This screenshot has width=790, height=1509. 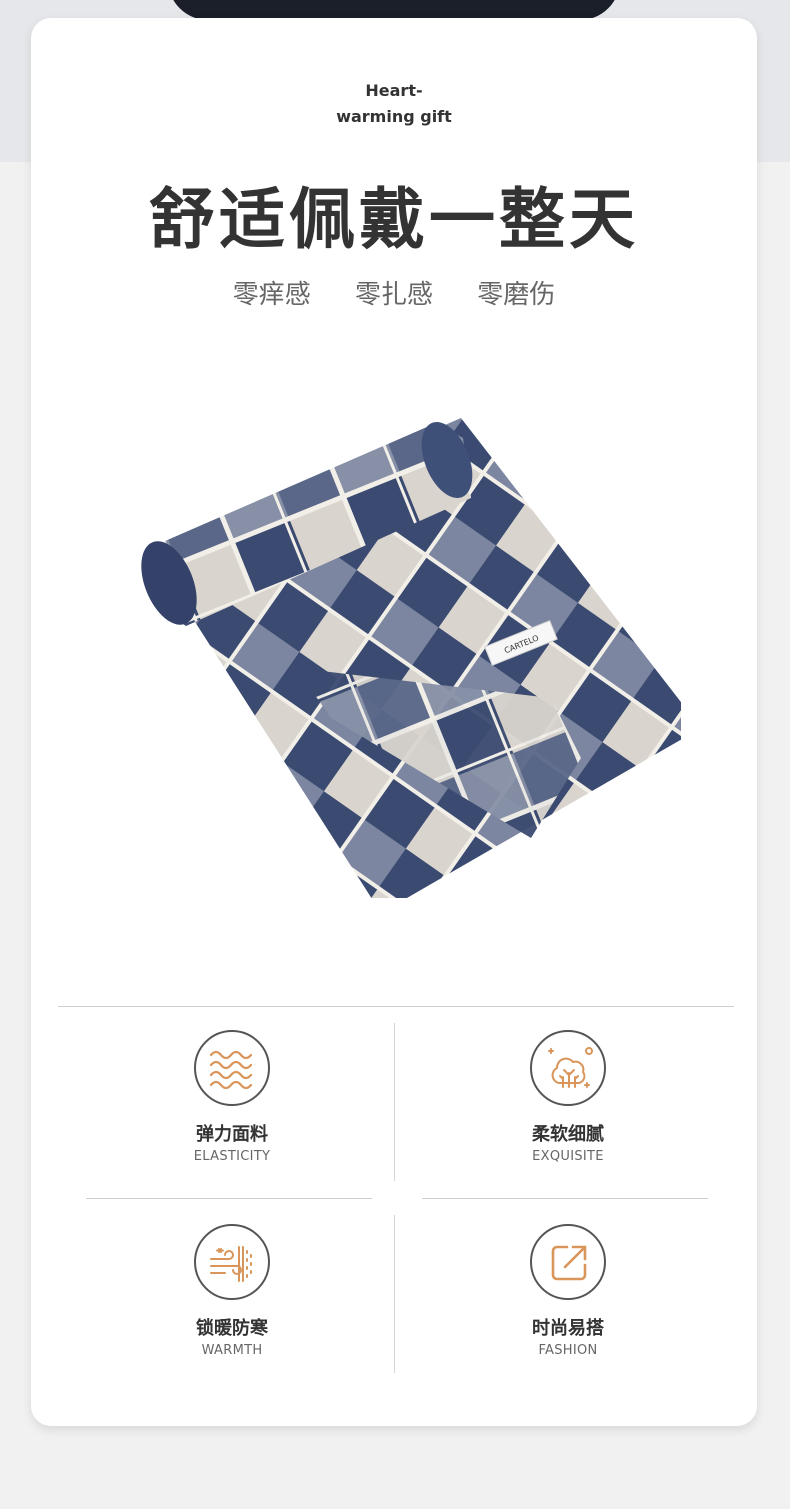 What do you see at coordinates (568, 1350) in the screenshot?
I see `feature-subtitle: FASHION` at bounding box center [568, 1350].